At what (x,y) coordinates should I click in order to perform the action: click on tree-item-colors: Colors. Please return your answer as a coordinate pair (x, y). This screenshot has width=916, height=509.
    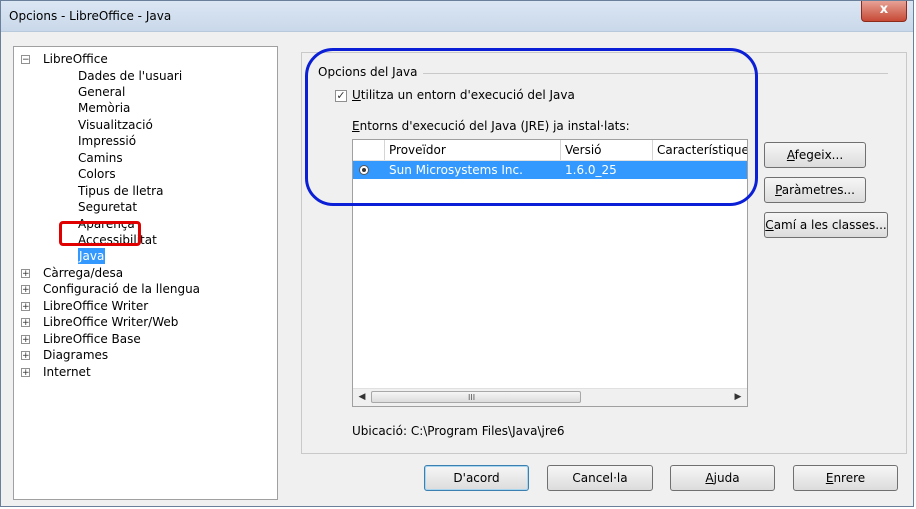
    Looking at the image, I should click on (145, 174).